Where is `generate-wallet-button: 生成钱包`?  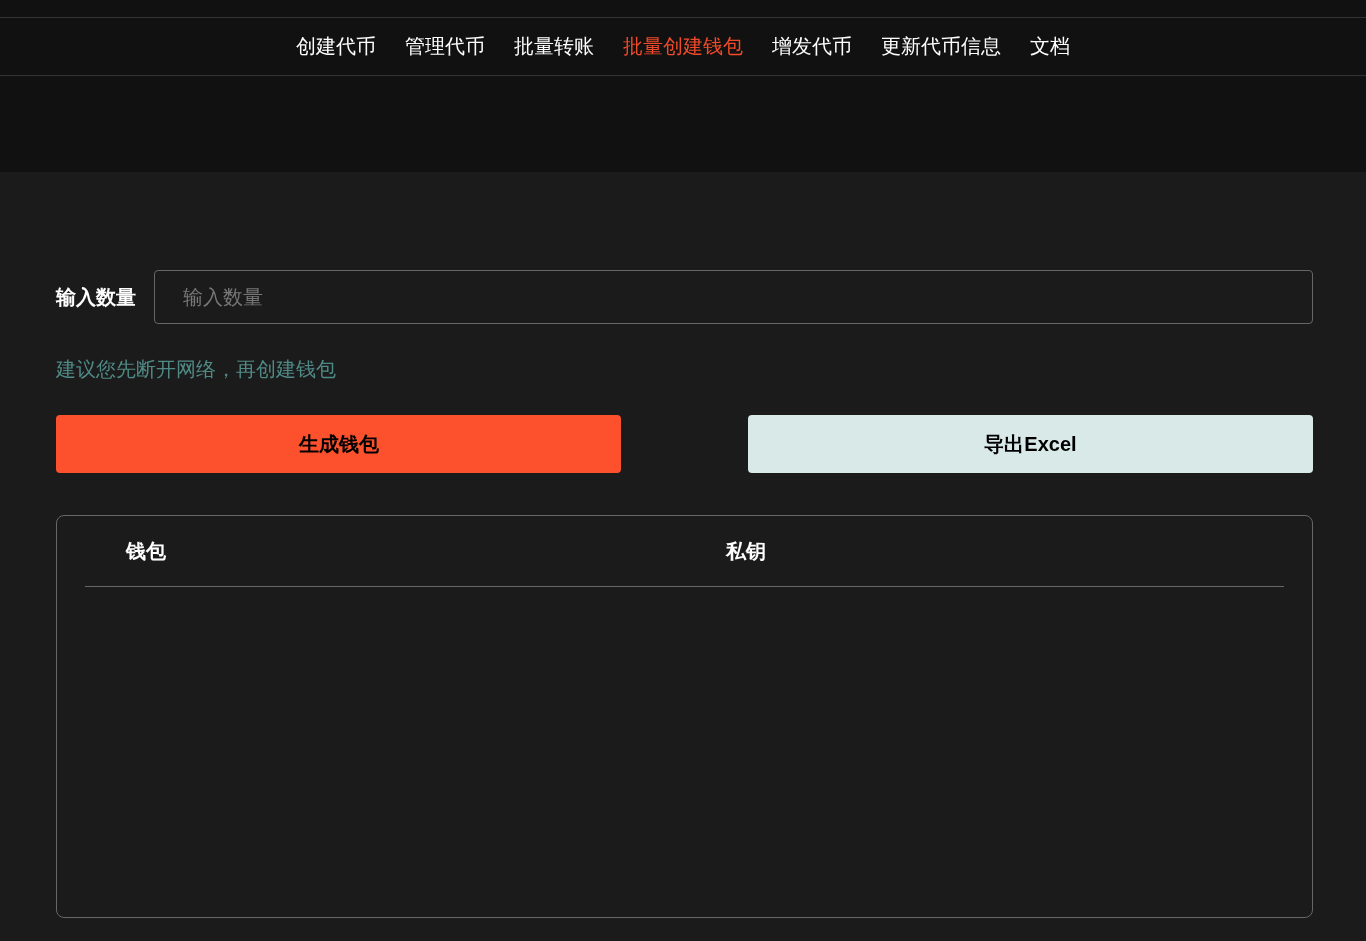 generate-wallet-button: 生成钱包 is located at coordinates (338, 444).